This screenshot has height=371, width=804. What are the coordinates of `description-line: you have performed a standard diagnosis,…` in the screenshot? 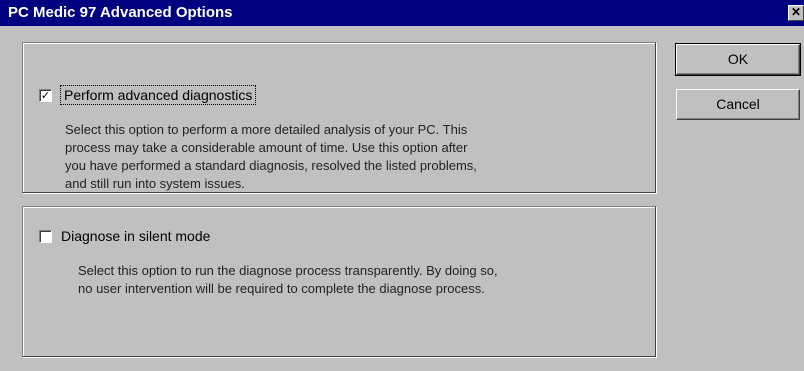 It's located at (271, 165).